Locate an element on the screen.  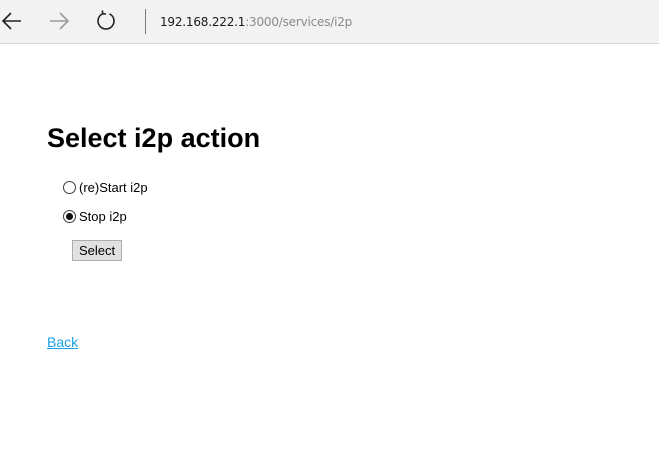
browser-toolbar: 192.168.222.1:3000/services/i2p is located at coordinates (329, 22).